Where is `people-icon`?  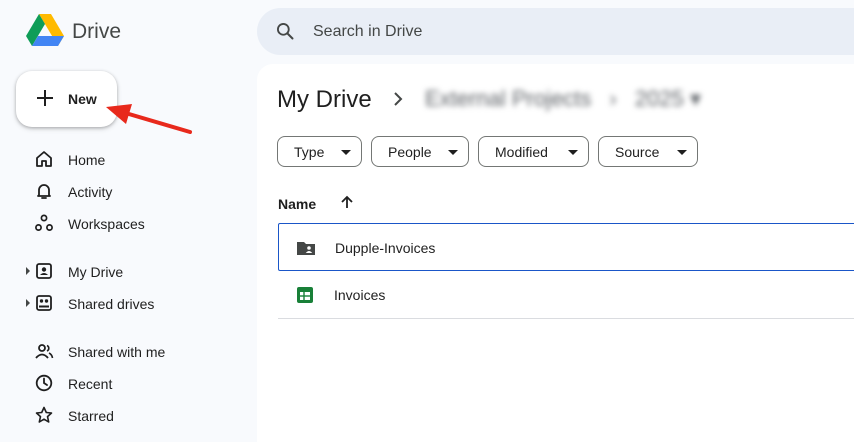 people-icon is located at coordinates (44, 351).